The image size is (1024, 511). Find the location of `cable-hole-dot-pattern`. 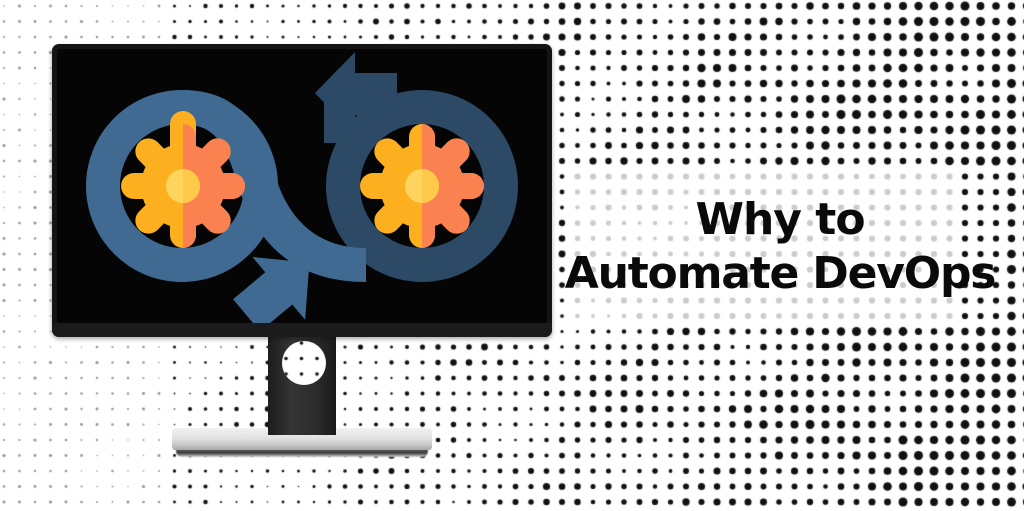

cable-hole-dot-pattern is located at coordinates (304, 363).